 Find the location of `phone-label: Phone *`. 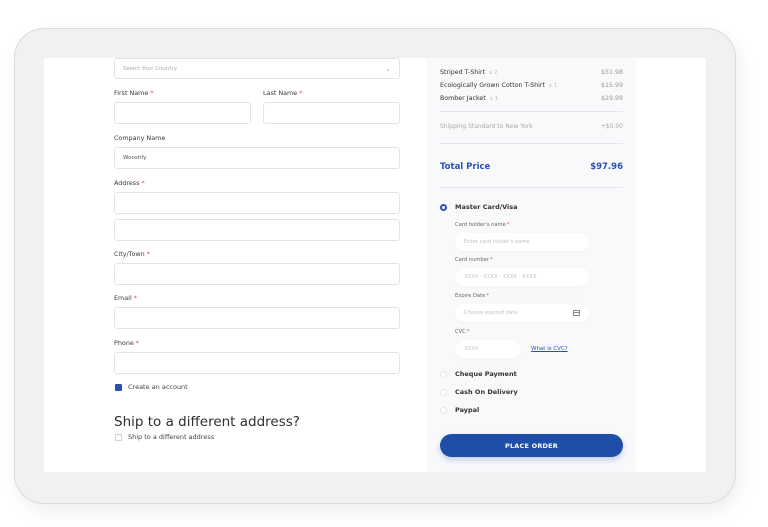

phone-label: Phone * is located at coordinates (126, 343).